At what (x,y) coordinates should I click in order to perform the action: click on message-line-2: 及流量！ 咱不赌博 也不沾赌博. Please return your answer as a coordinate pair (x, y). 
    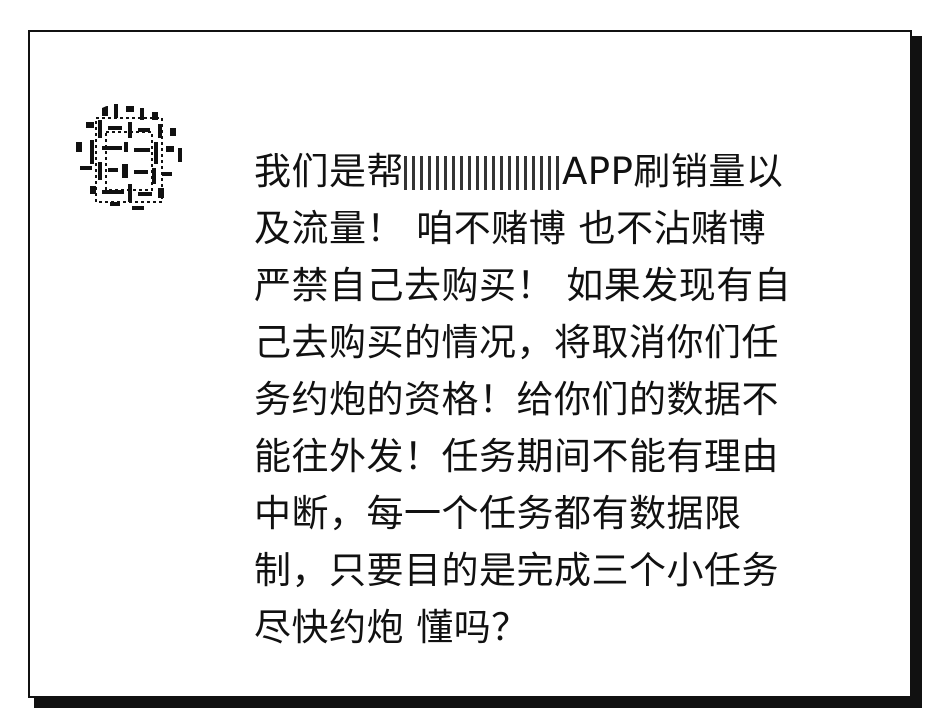
    Looking at the image, I should click on (510, 228).